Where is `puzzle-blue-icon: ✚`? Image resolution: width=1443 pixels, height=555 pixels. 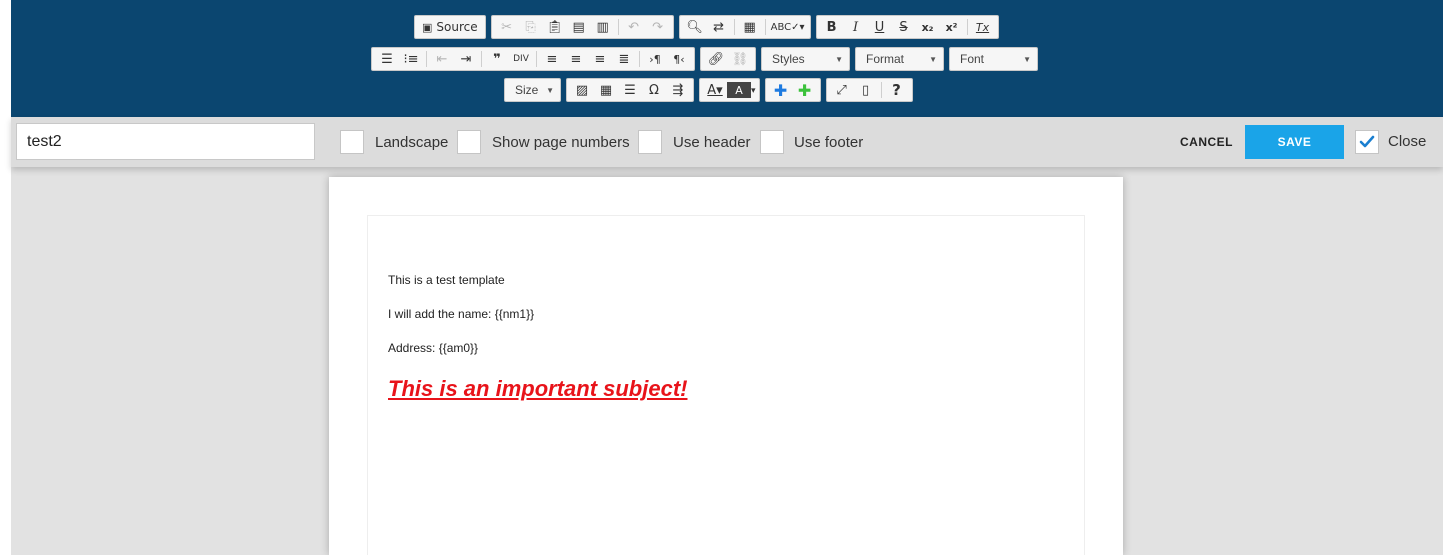 puzzle-blue-icon: ✚ is located at coordinates (781, 90).